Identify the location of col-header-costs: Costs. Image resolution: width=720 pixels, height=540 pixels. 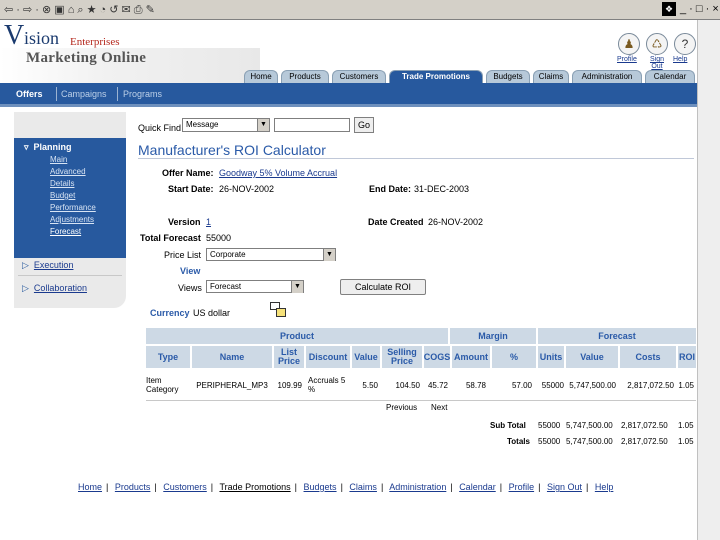
(648, 357).